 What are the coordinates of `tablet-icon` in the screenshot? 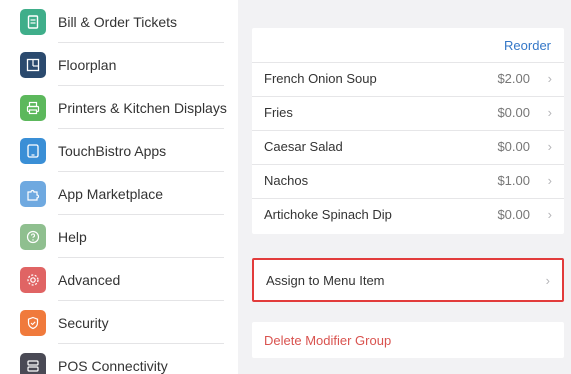 It's located at (33, 150).